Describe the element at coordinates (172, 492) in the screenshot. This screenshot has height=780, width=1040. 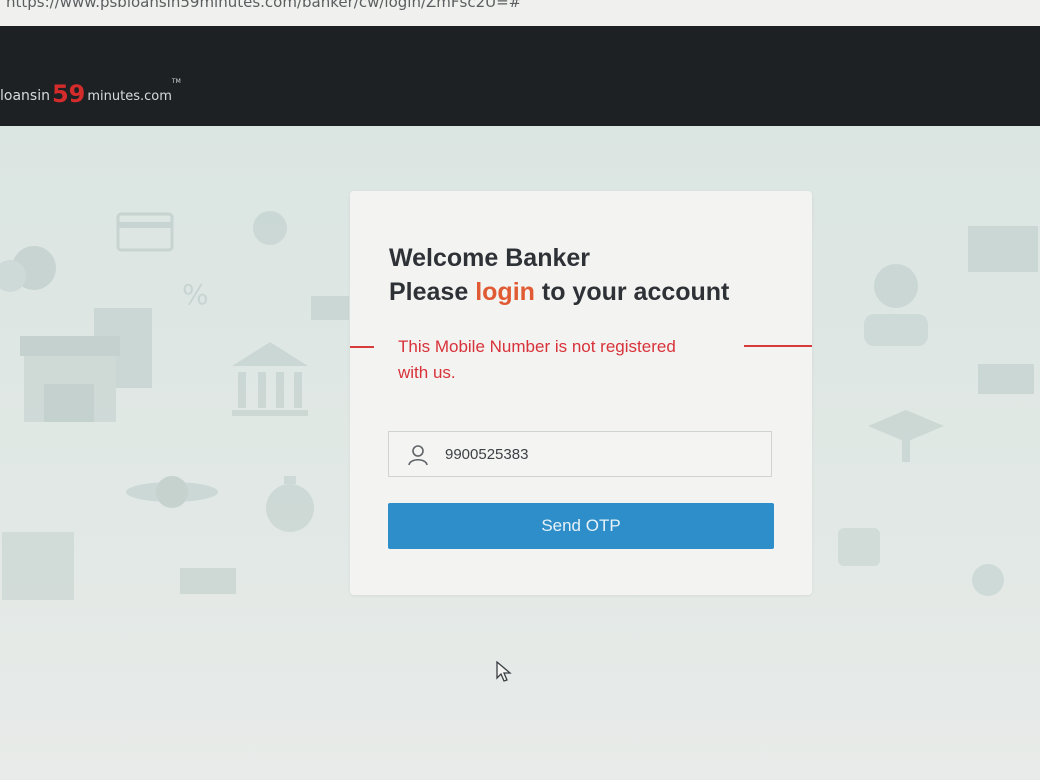
I see `wings-icon` at that location.